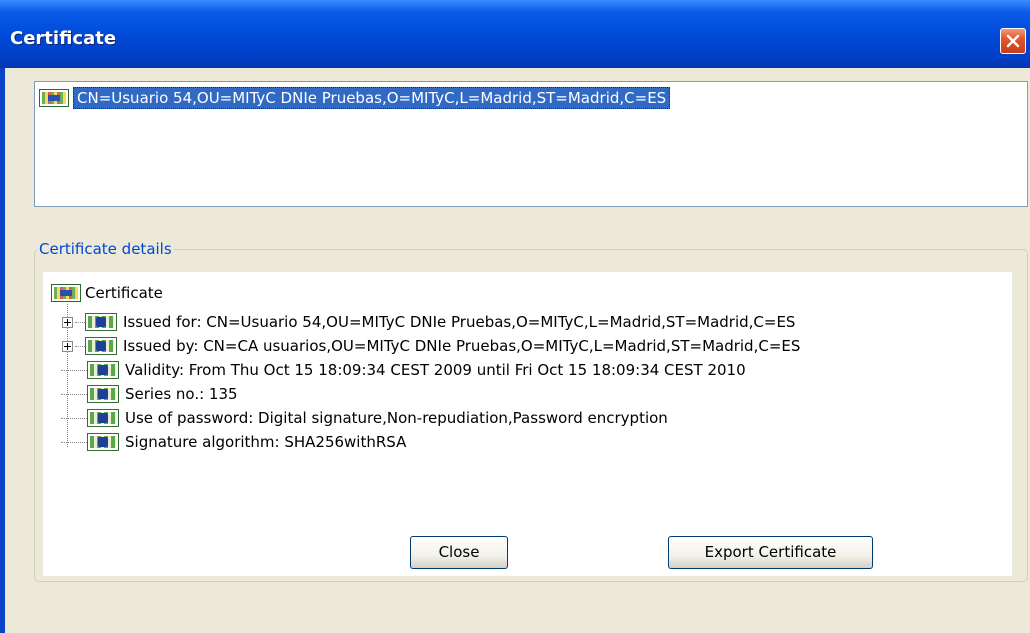  I want to click on tree-item-series-no: Series no.: 135, so click(149, 394).